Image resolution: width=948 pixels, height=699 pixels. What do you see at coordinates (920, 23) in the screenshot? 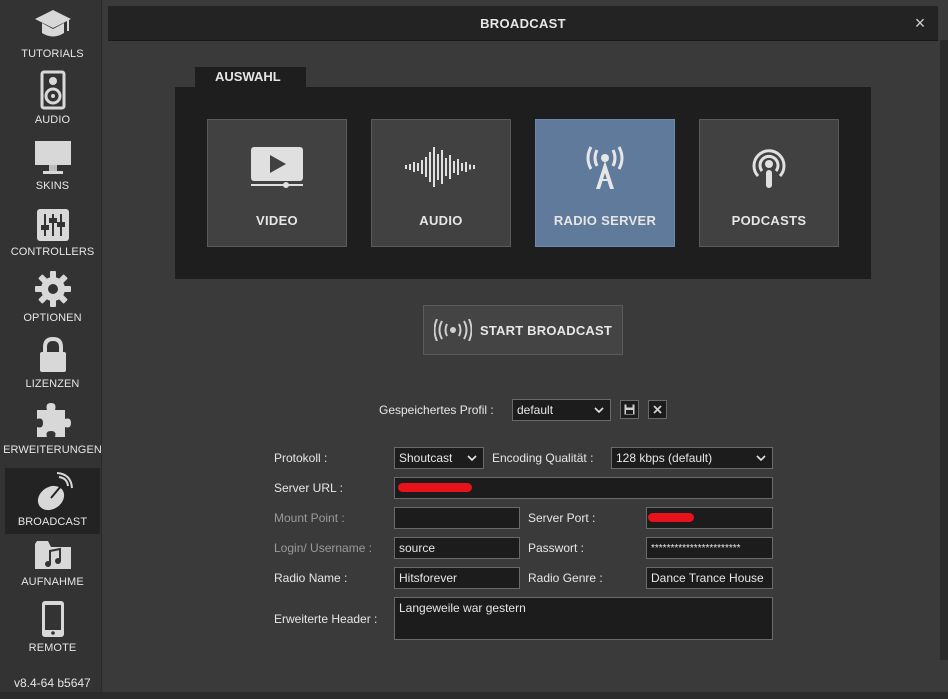
I see `close-button: ×` at bounding box center [920, 23].